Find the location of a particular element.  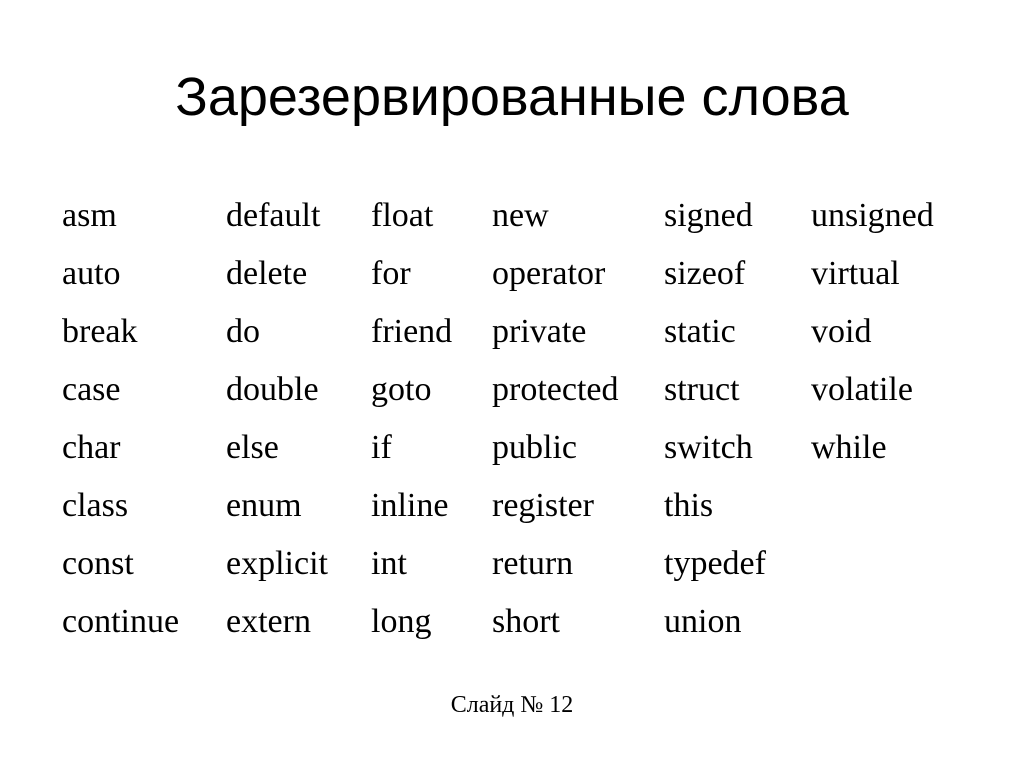

slide-number: Слайд № 12 is located at coordinates (512, 705).